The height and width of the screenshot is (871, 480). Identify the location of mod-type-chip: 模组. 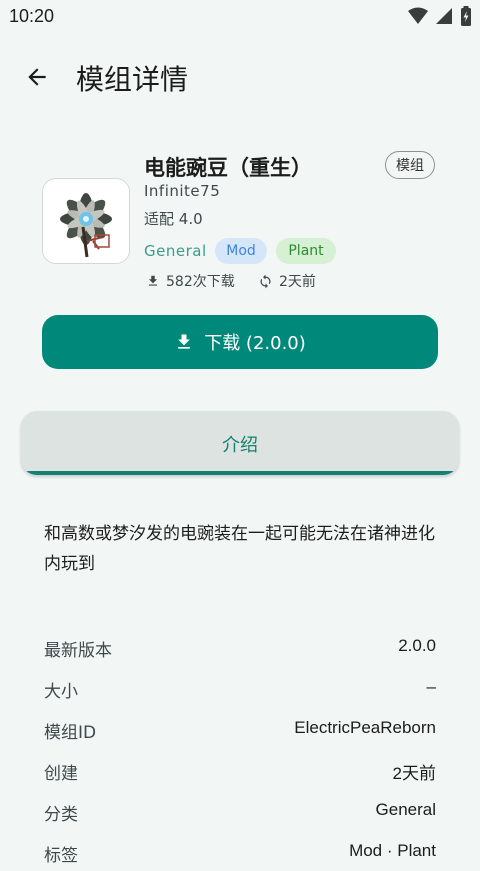
(410, 165).